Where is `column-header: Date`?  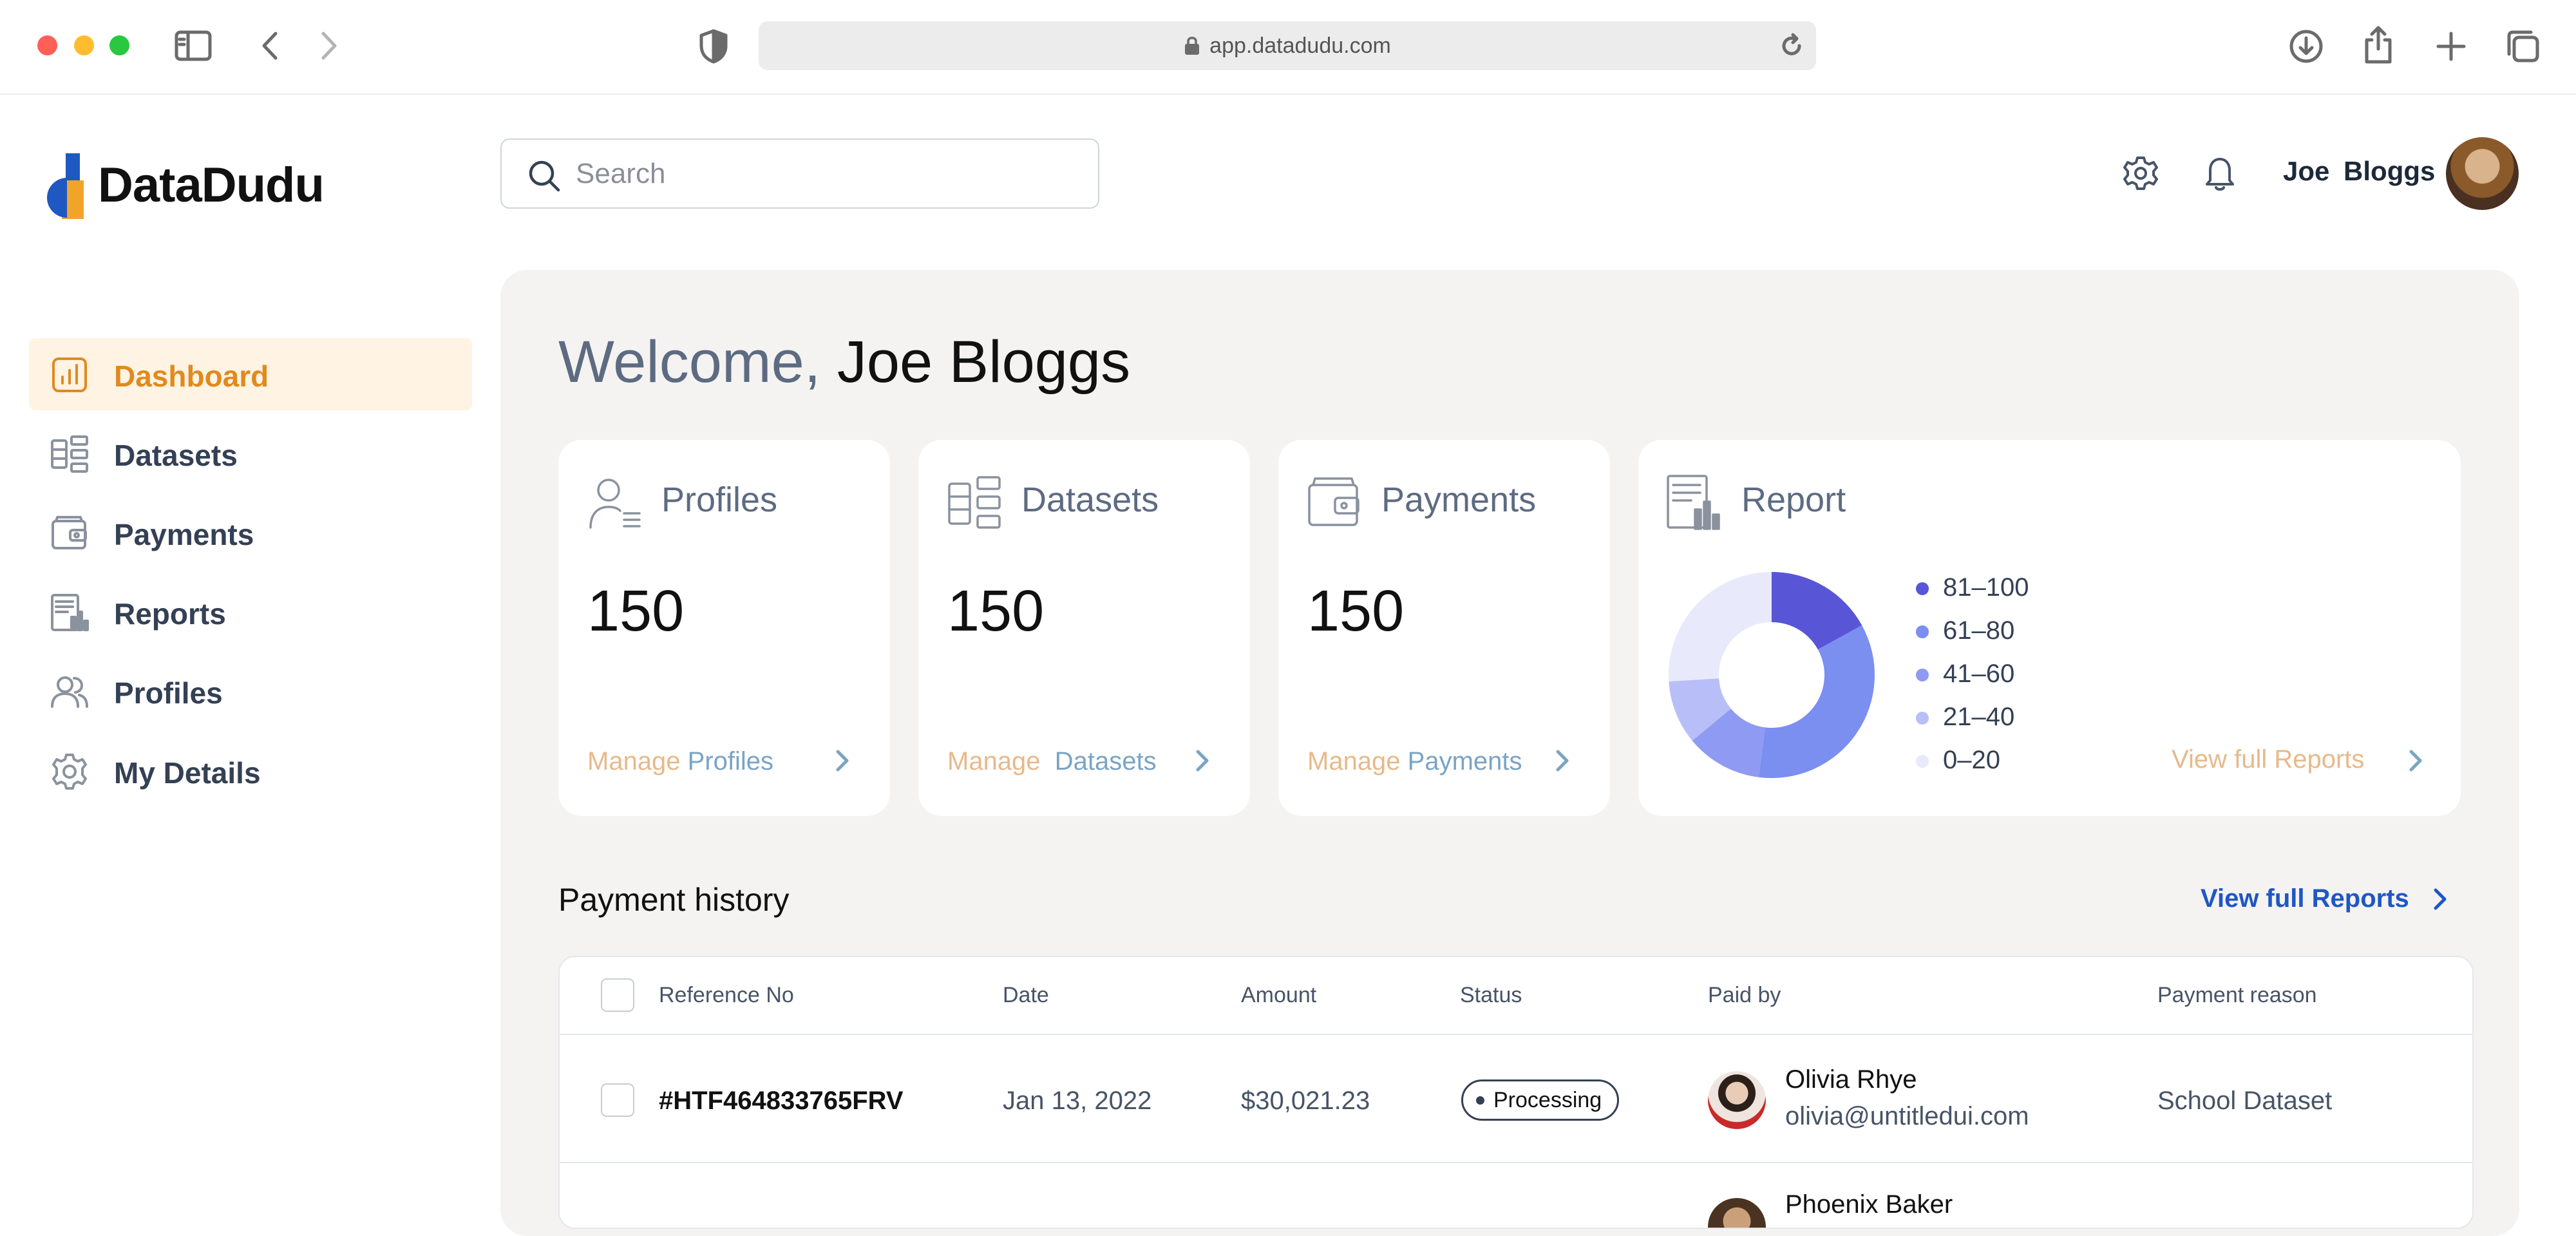 column-header: Date is located at coordinates (1026, 995).